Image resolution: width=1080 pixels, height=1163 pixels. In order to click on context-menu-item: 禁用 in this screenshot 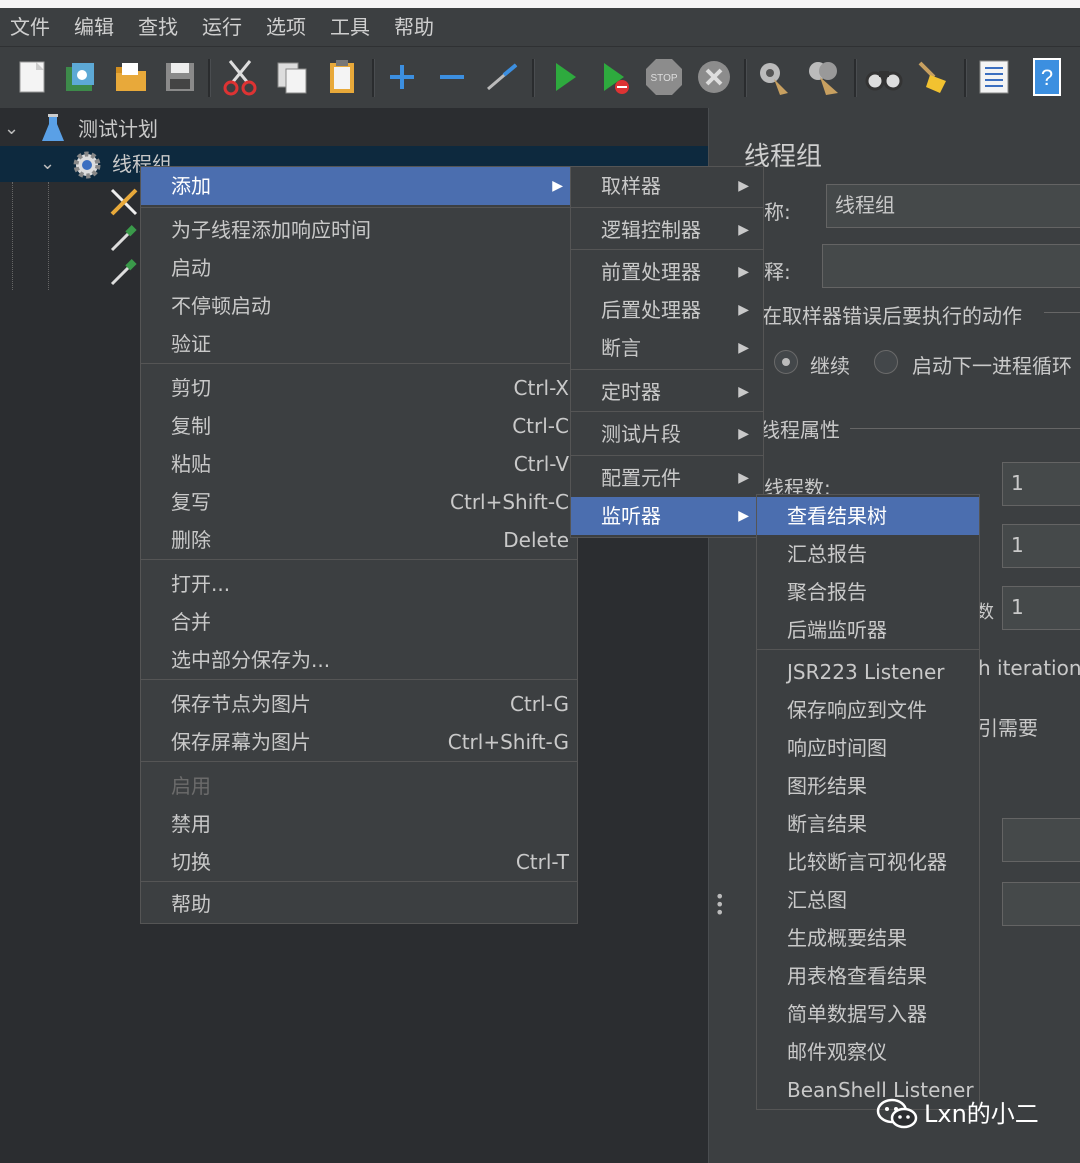, I will do `click(359, 824)`.